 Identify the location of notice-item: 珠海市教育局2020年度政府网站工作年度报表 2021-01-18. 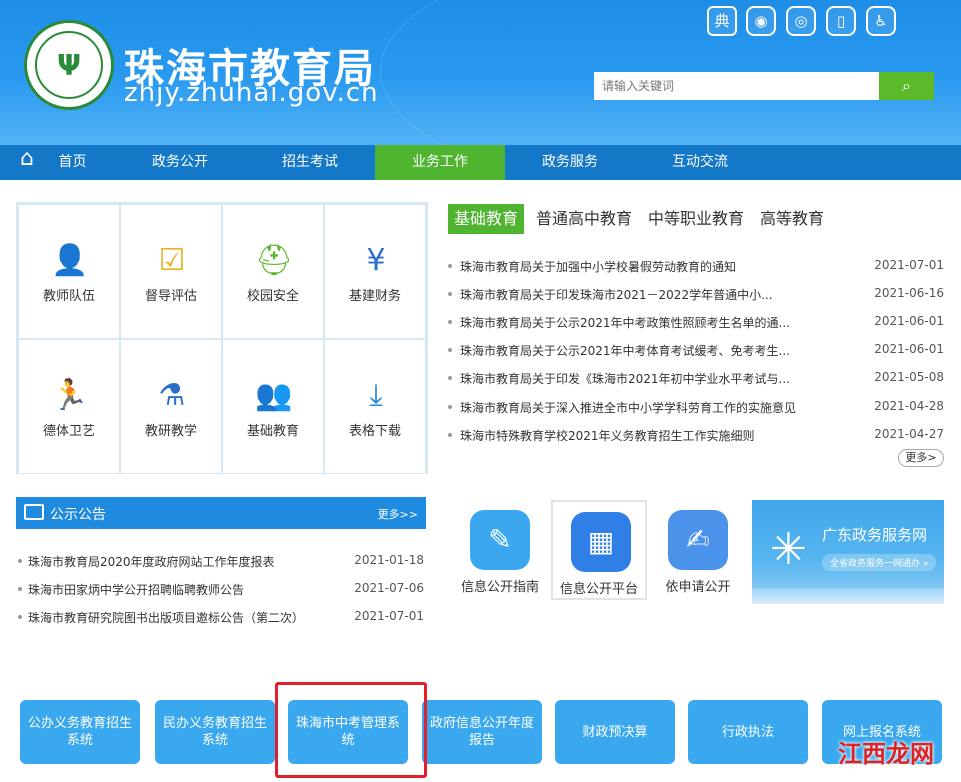
(221, 561).